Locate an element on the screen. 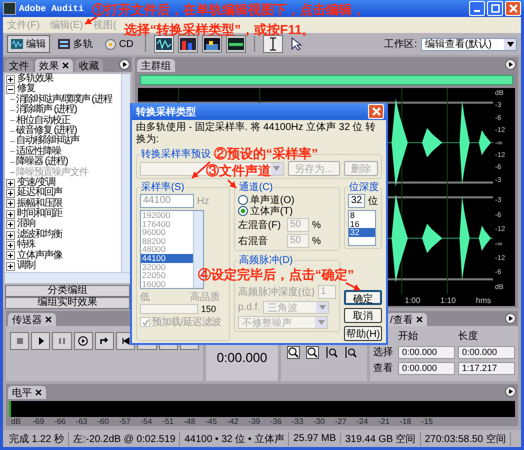  tick-label: -48 is located at coordinates (190, 421).